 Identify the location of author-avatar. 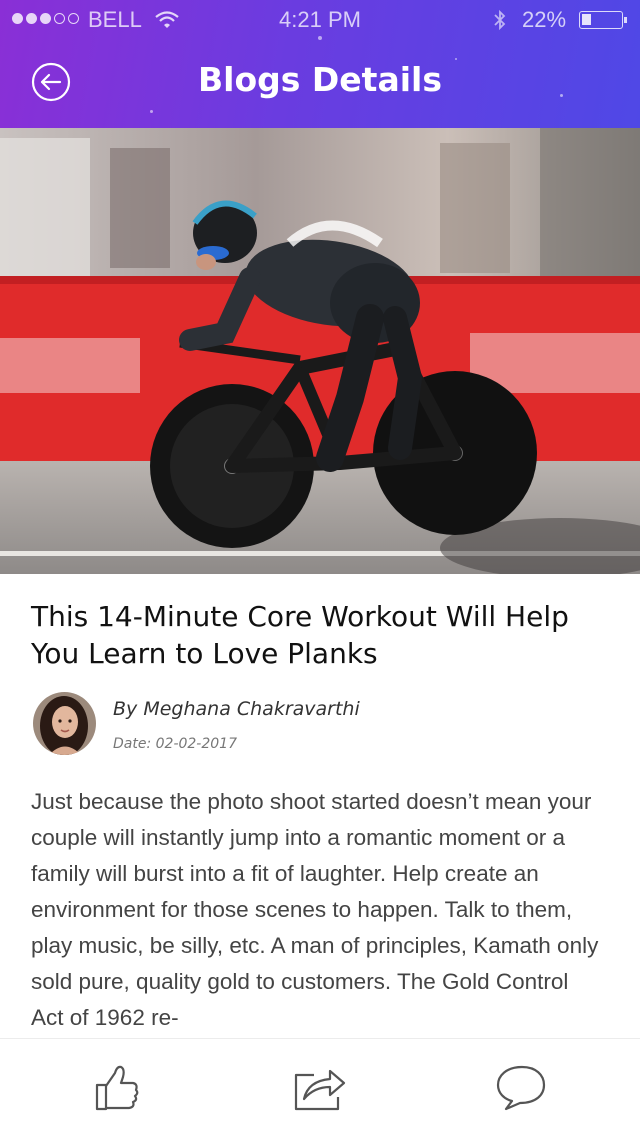
(64, 723).